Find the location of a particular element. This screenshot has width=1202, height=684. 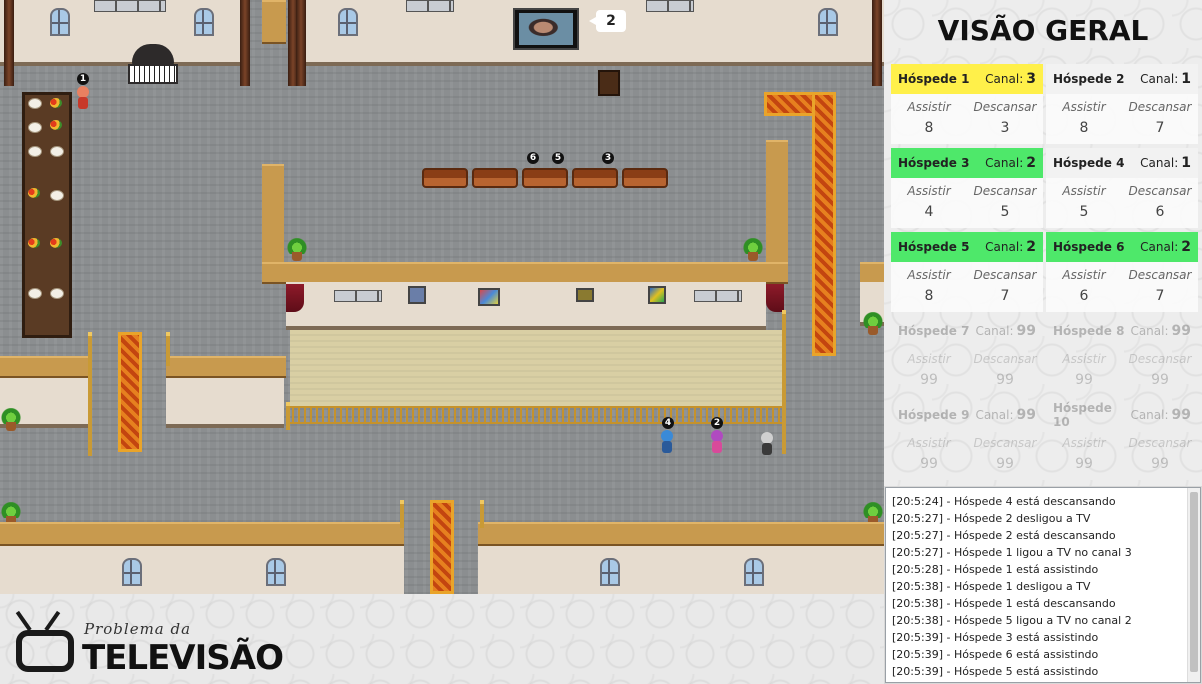

guest-number: 4 is located at coordinates (668, 423).